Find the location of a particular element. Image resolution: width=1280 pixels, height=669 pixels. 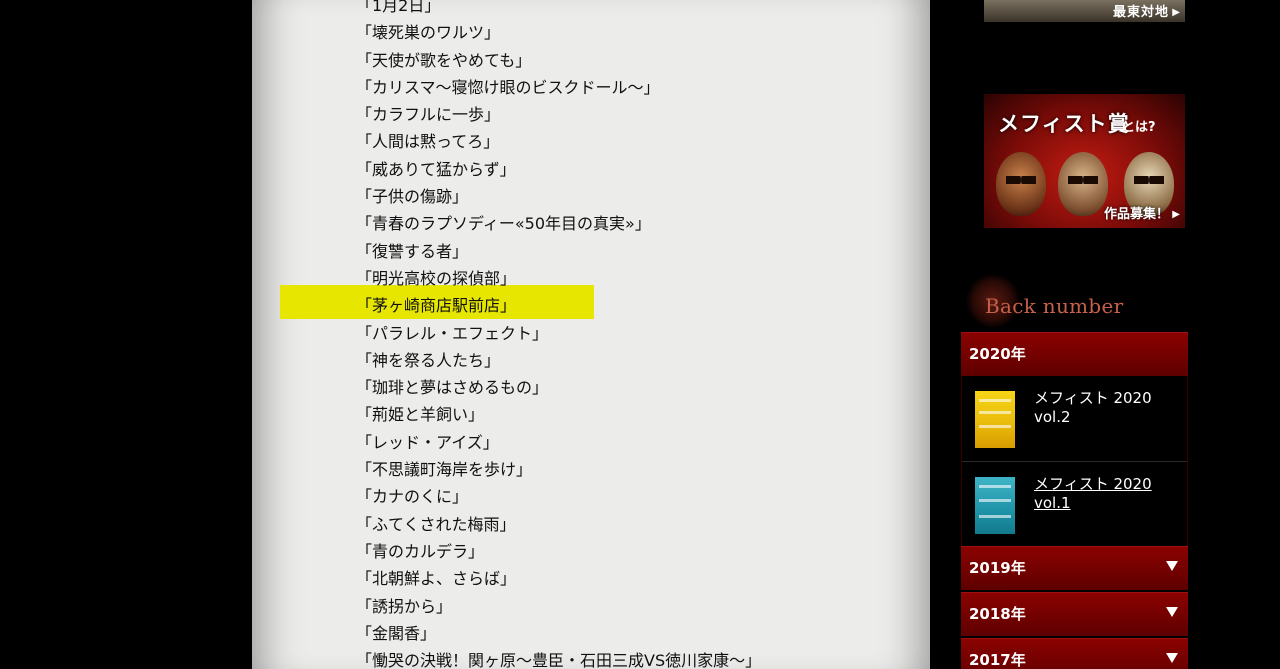

year-toggle-2017: 2017年 is located at coordinates (1074, 653).